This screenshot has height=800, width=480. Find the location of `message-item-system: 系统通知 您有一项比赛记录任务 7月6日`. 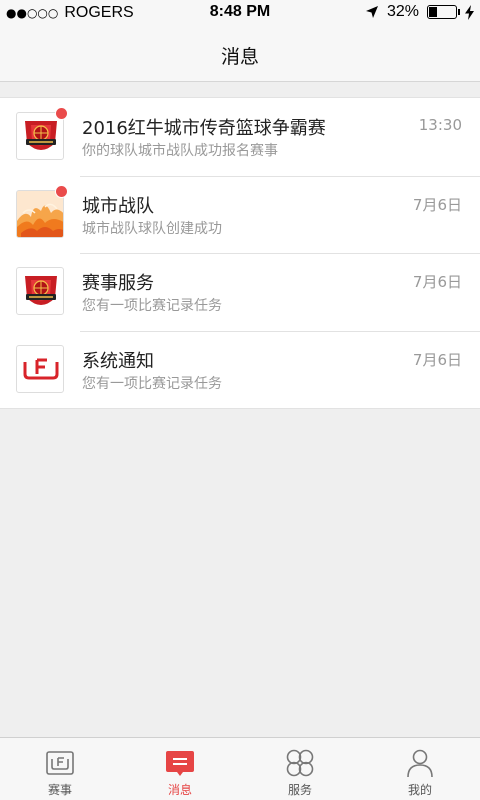

message-item-system: 系统通知 您有一项比赛记录任务 7月6日 is located at coordinates (240, 369).